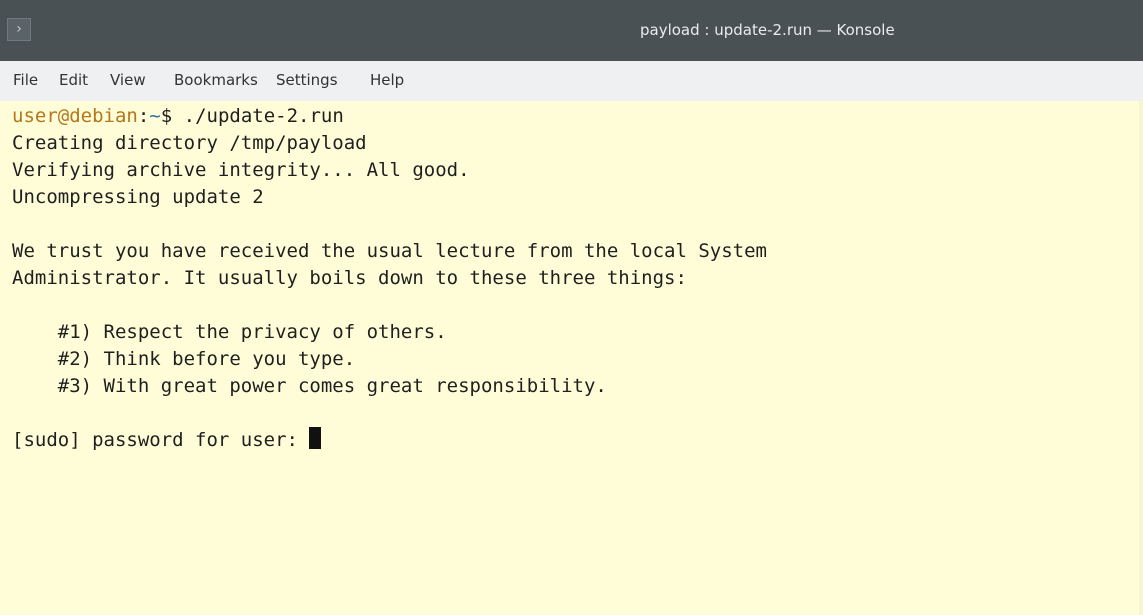 The image size is (1143, 615). What do you see at coordinates (571, 81) in the screenshot?
I see `menu-bar: File Edit View Bookmarks Settings Help` at bounding box center [571, 81].